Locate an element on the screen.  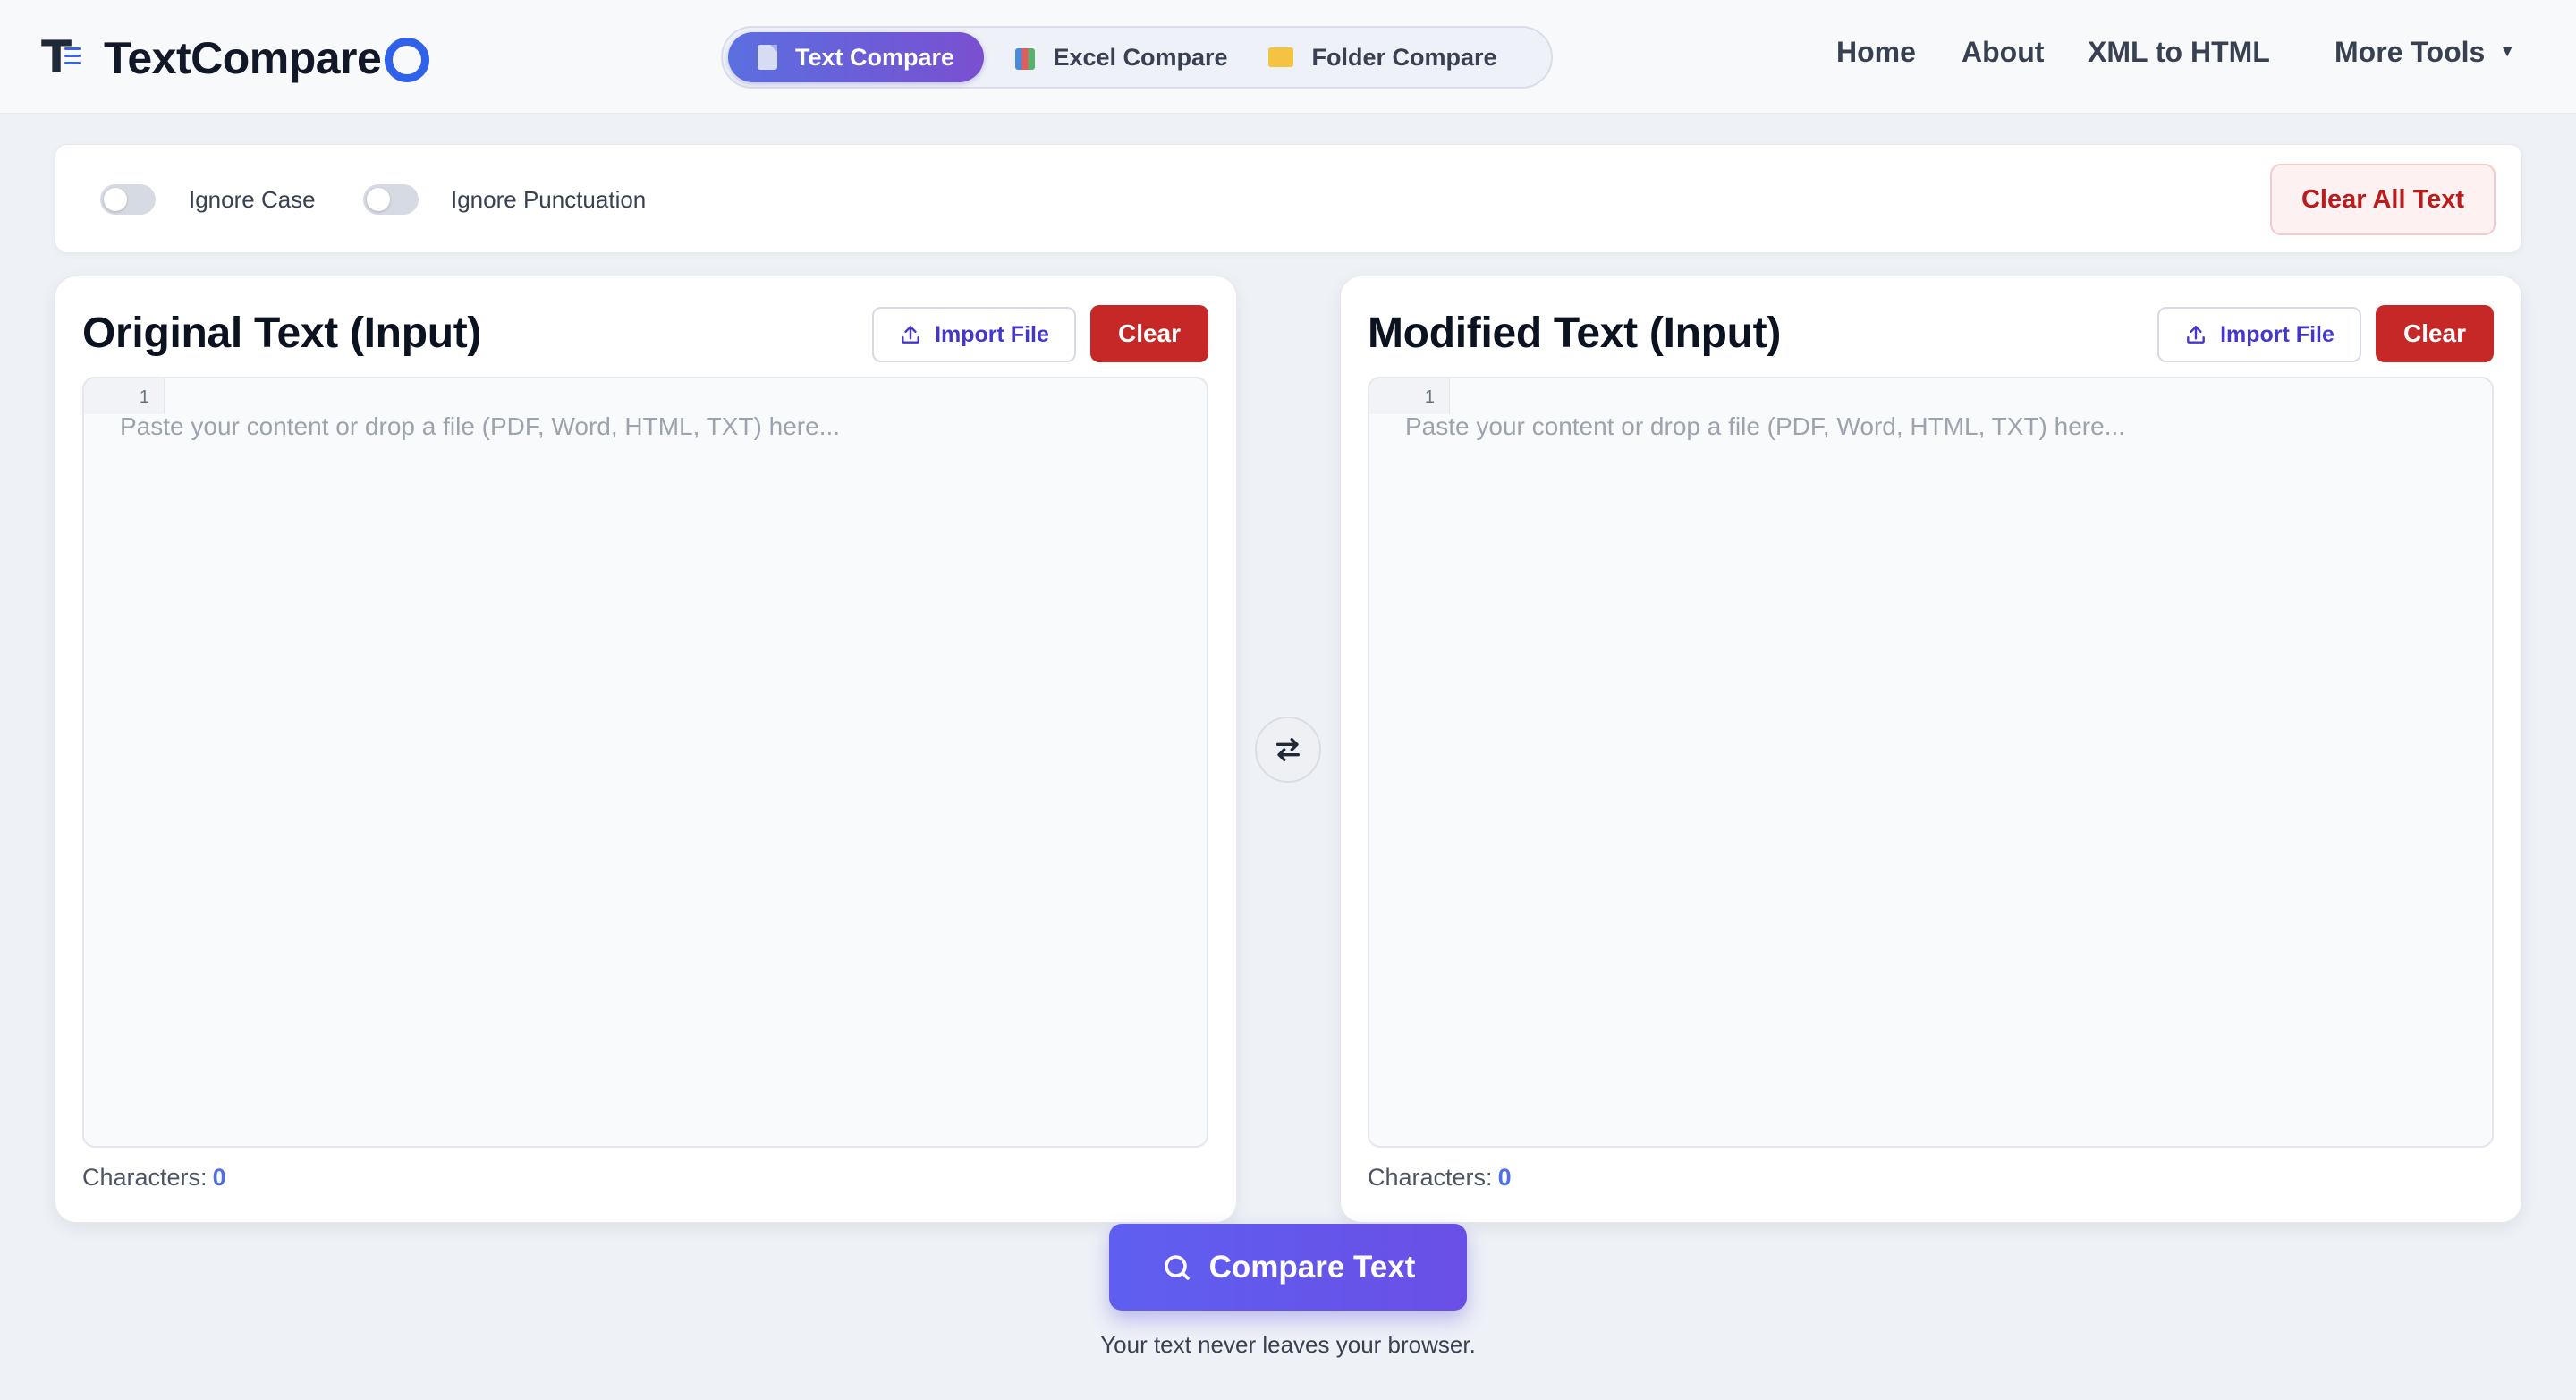
textcompare-logo-icon: T is located at coordinates (64, 58).